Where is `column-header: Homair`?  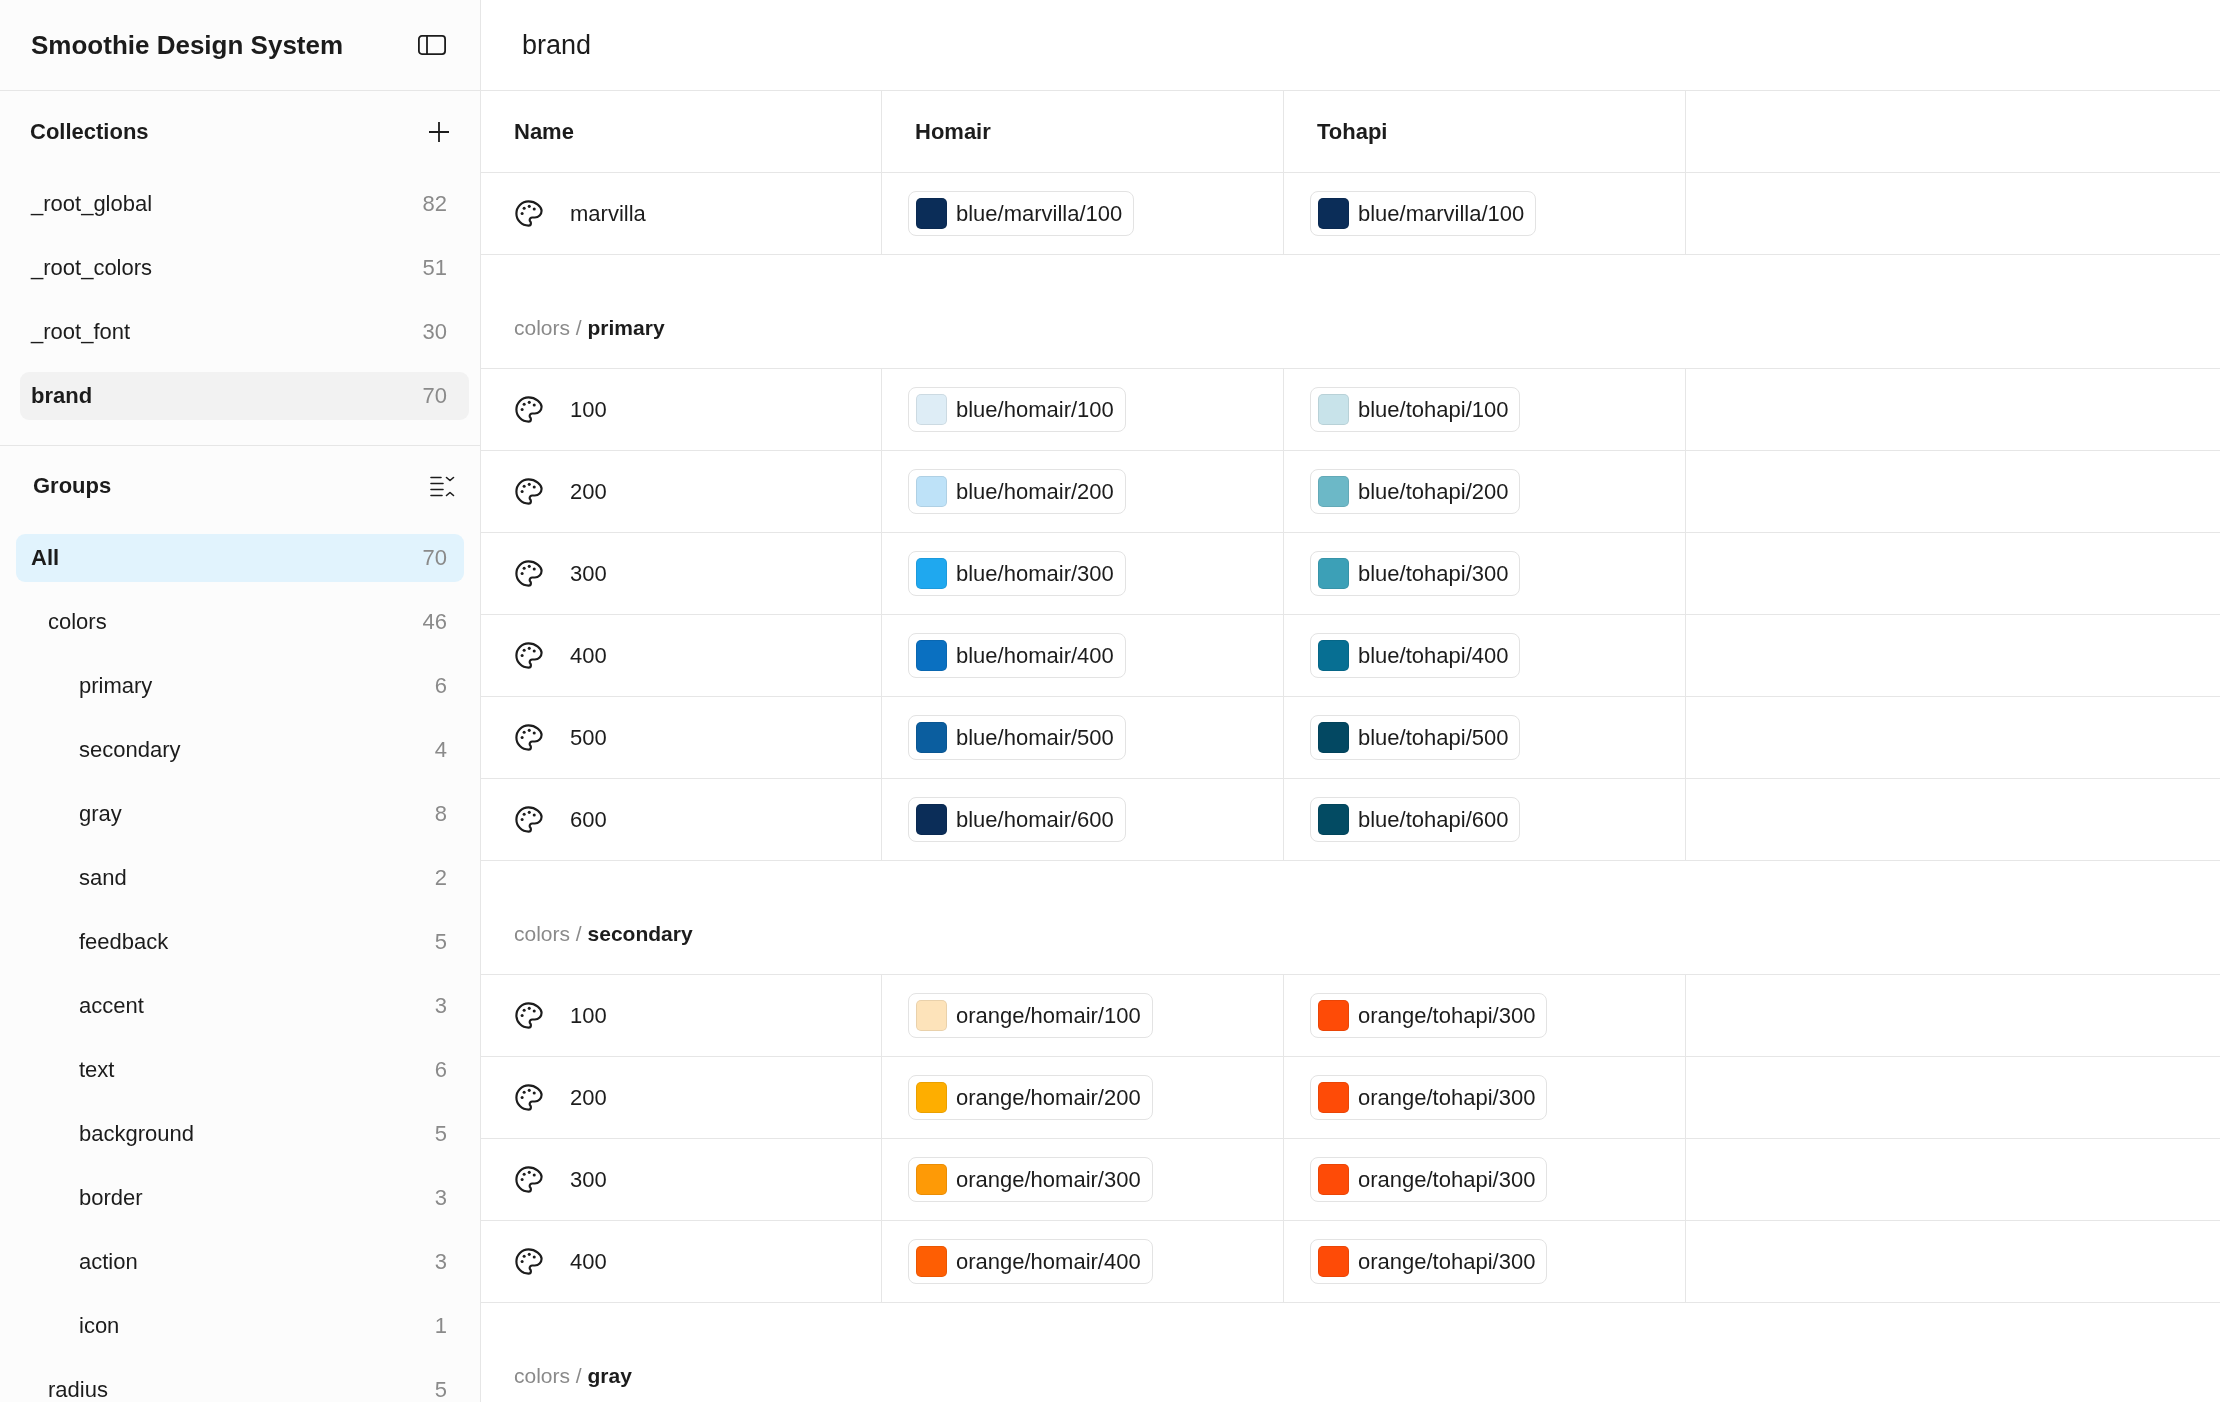
column-header: Homair is located at coordinates (953, 131).